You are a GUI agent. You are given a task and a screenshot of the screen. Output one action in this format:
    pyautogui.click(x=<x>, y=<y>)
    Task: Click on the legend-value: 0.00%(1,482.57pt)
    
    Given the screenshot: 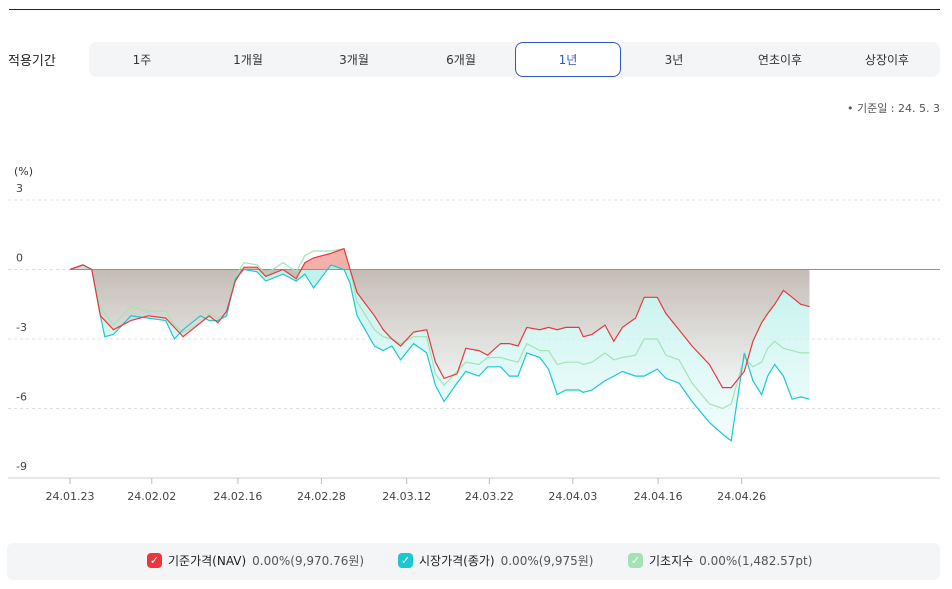 What is the action you would take?
    pyautogui.click(x=756, y=560)
    